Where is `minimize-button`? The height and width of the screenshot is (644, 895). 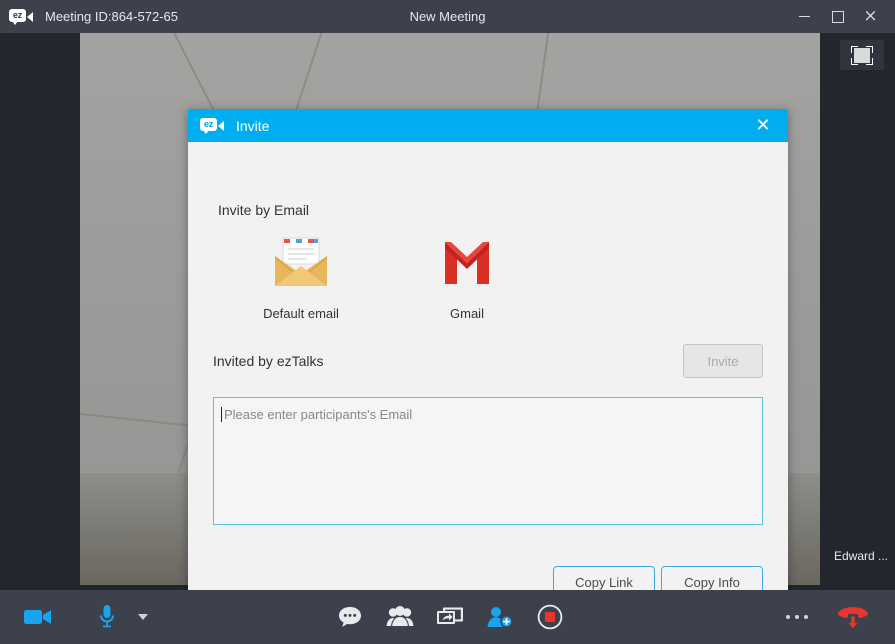
minimize-button is located at coordinates (804, 16).